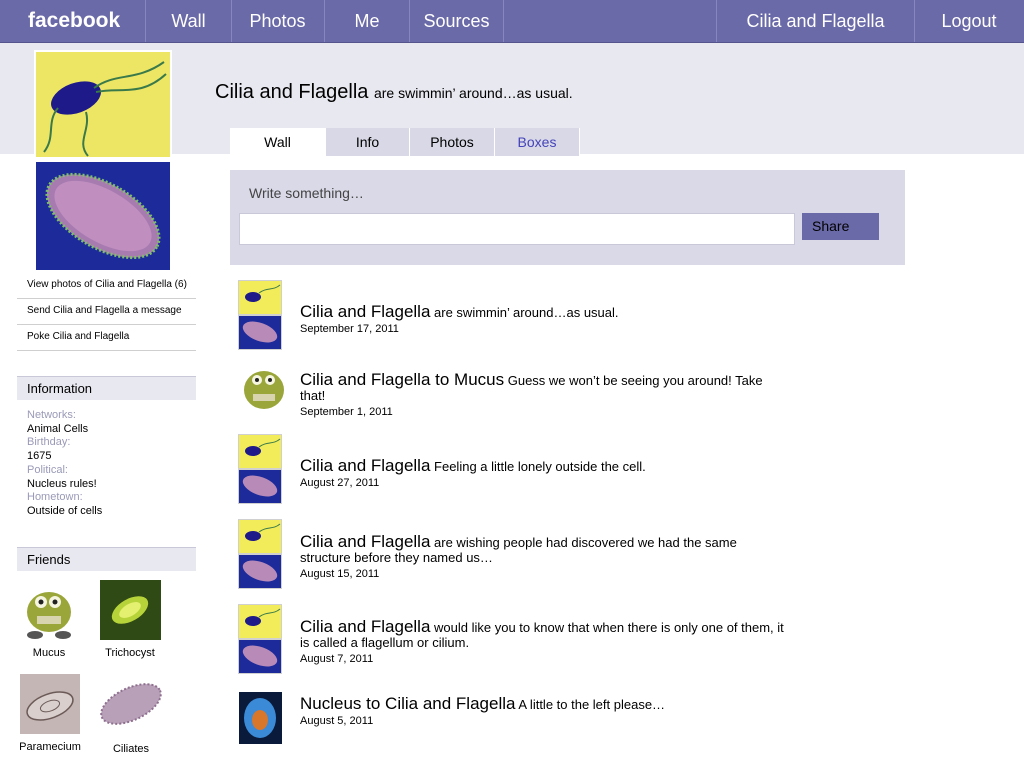 The image size is (1024, 768). Describe the element at coordinates (815, 21) in the screenshot. I see `nav-profile-name: Cilia and Flagella` at that location.